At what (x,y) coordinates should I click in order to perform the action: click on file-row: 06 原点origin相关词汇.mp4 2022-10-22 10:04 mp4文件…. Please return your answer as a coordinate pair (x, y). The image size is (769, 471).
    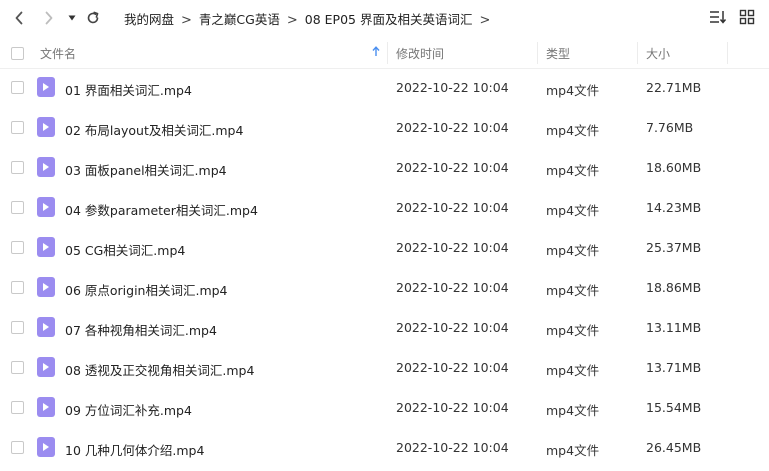
    Looking at the image, I should click on (384, 288).